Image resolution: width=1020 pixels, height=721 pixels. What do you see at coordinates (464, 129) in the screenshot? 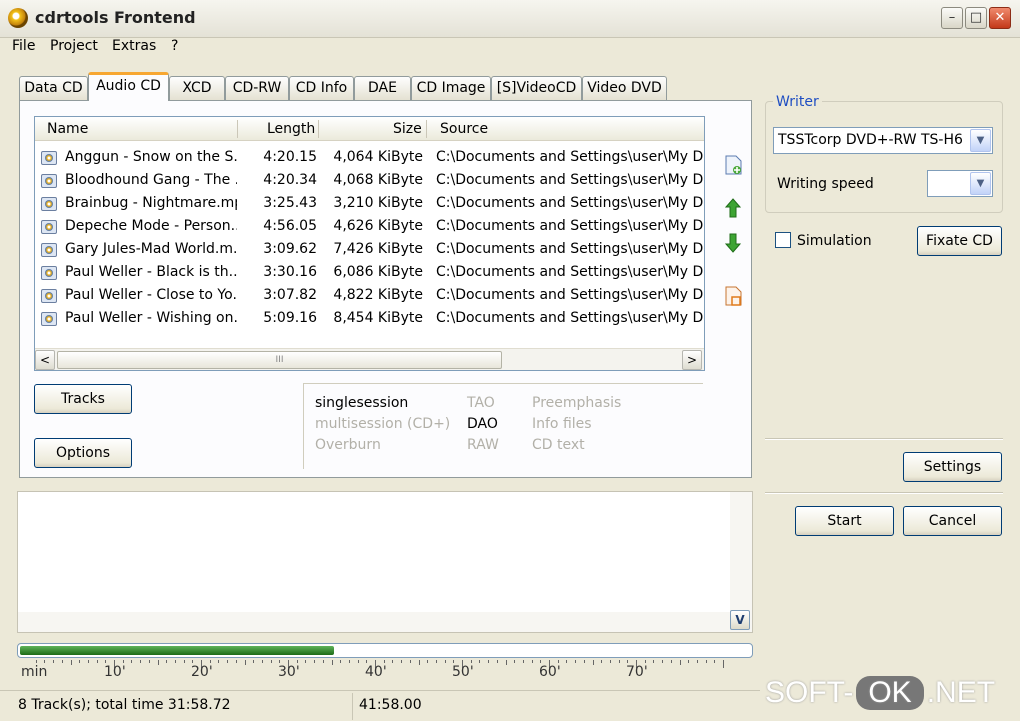
I see `column-source: Source` at bounding box center [464, 129].